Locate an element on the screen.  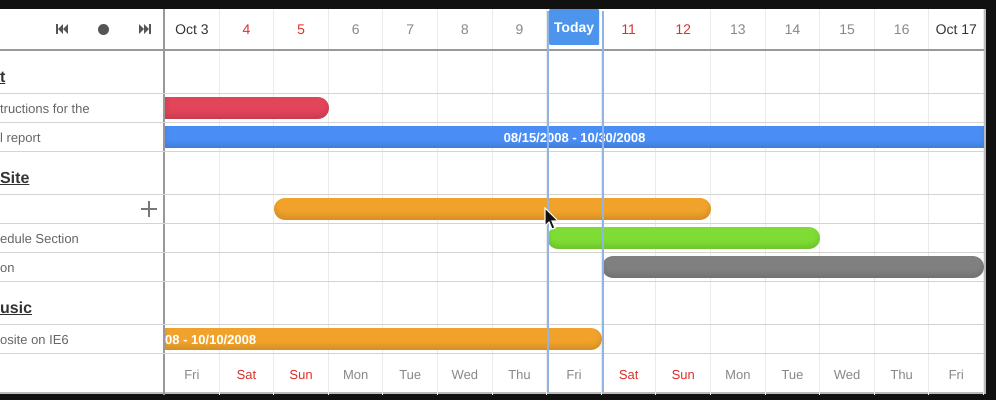
task-bar: 08 - 10/10/2008 is located at coordinates (383, 339).